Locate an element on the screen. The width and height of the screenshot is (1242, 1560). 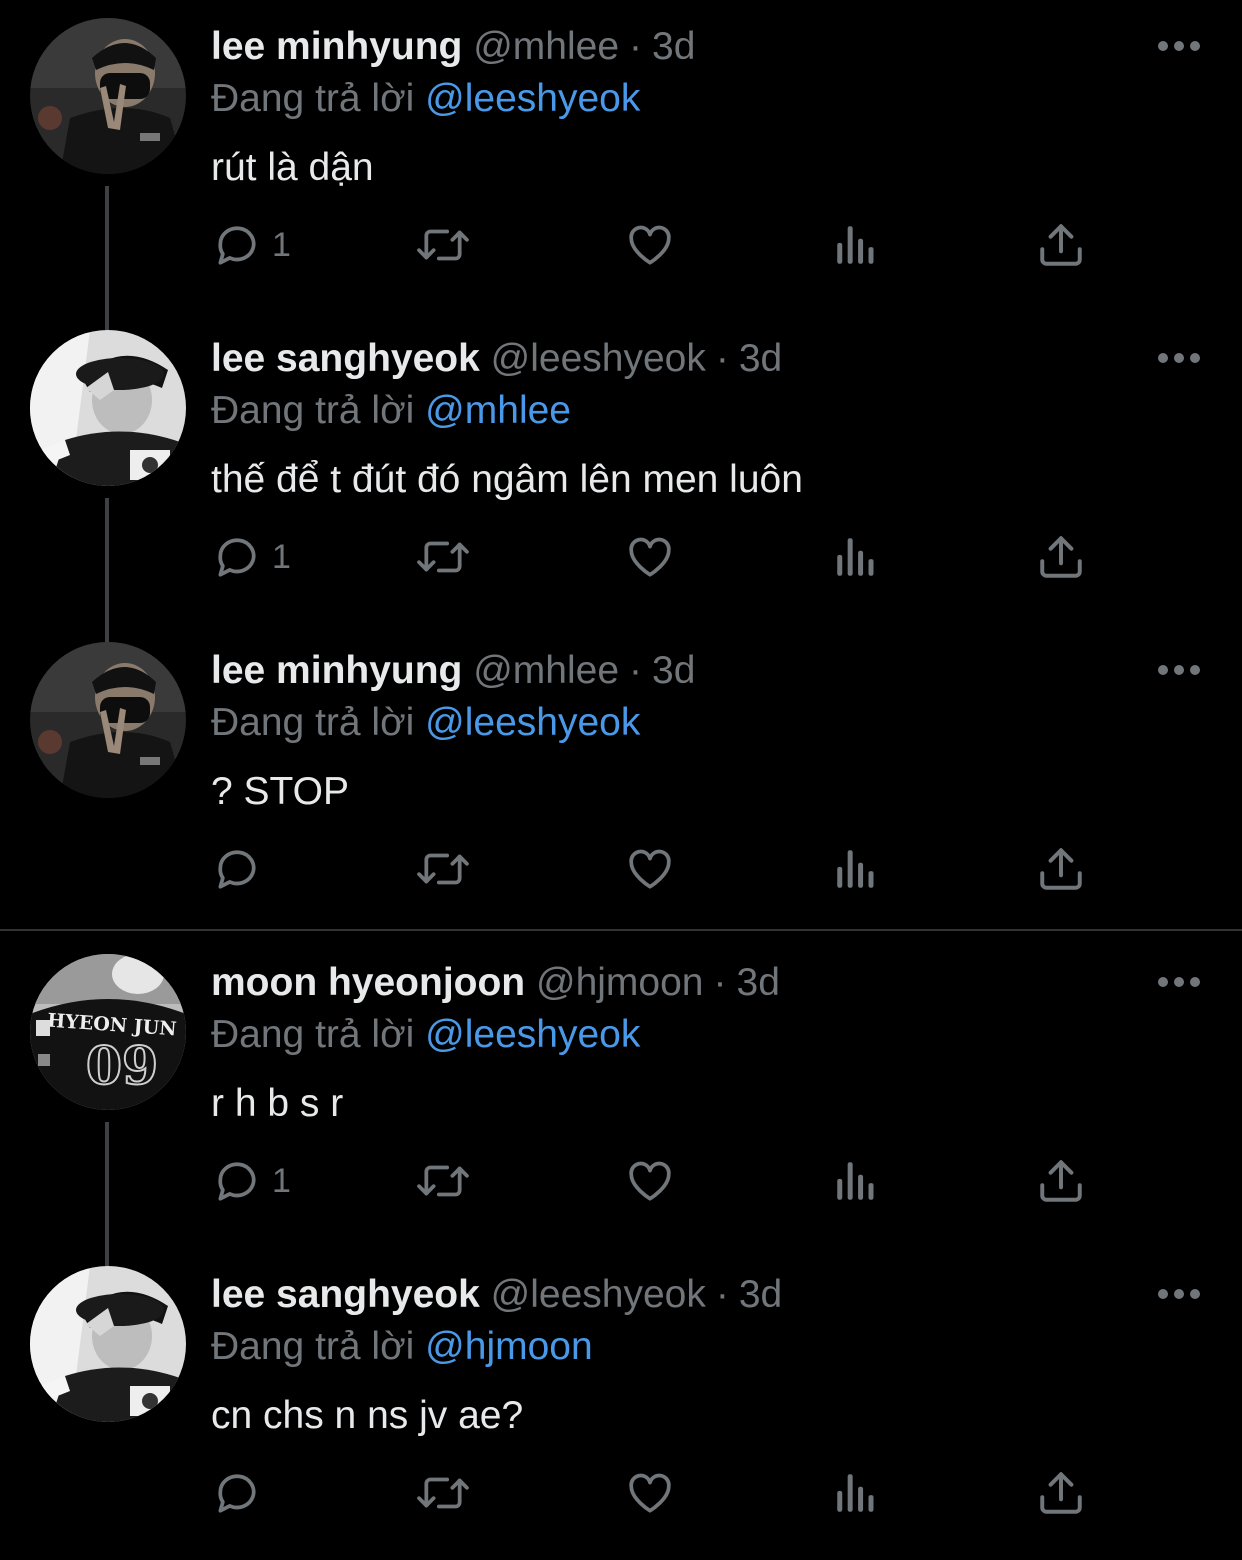
tweet-header: moon hyeonjoon @hjmoon · 3d is located at coordinates (495, 983).